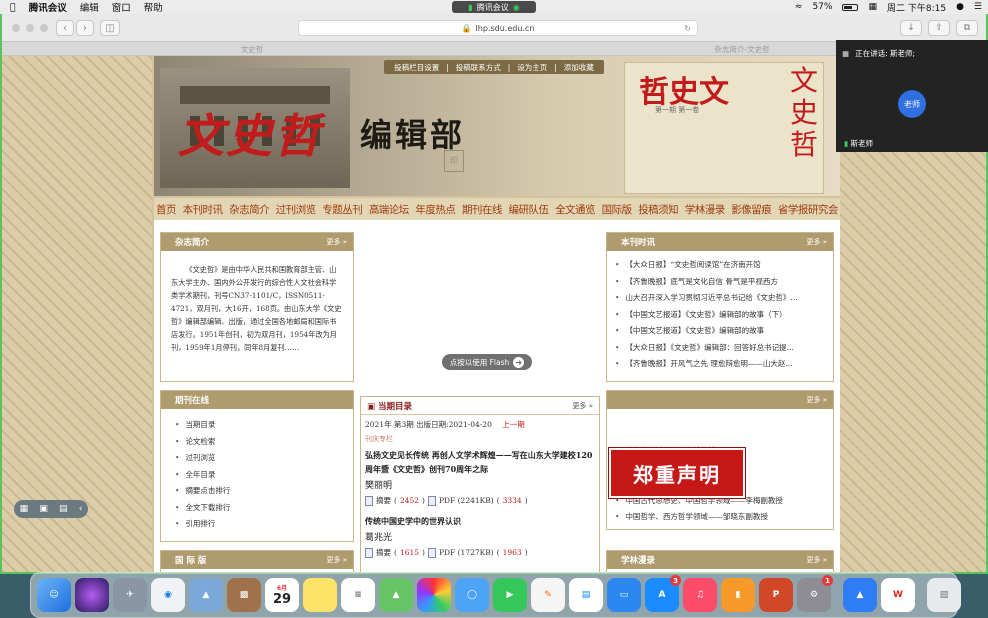  Describe the element at coordinates (498, 28) in the screenshot. I see `address-bar: 🔒 lhp.sdu.edu.cn ↻` at that location.